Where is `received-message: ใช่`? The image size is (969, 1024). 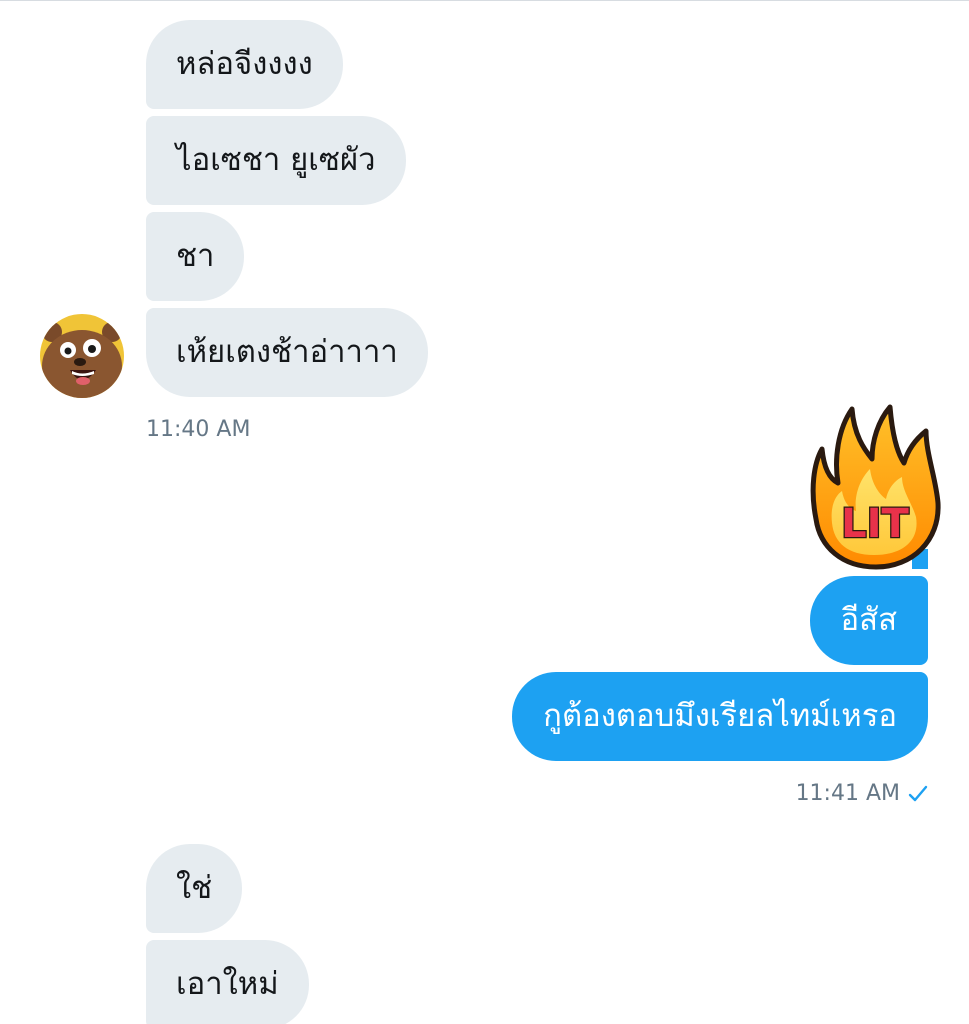
received-message: ใช่ is located at coordinates (194, 888).